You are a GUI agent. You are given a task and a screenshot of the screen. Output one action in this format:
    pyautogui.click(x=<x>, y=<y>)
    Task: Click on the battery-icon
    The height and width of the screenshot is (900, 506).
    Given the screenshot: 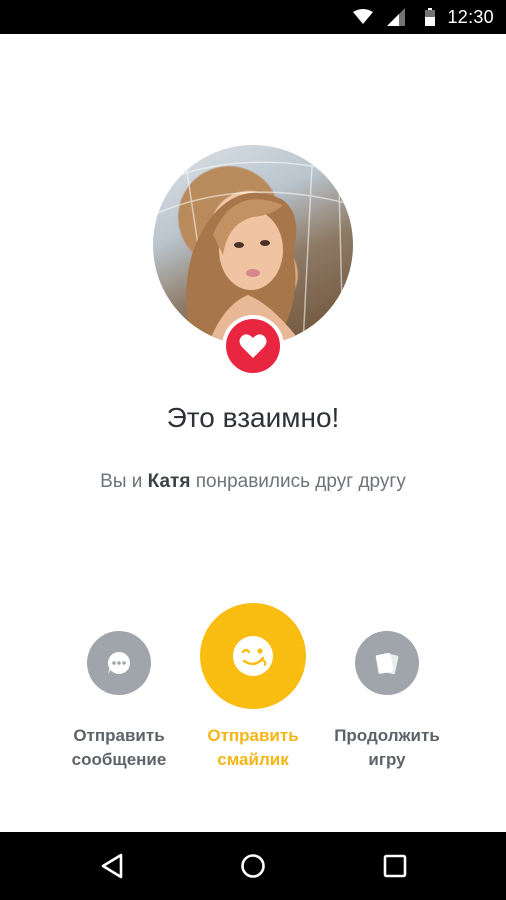 What is the action you would take?
    pyautogui.click(x=430, y=17)
    